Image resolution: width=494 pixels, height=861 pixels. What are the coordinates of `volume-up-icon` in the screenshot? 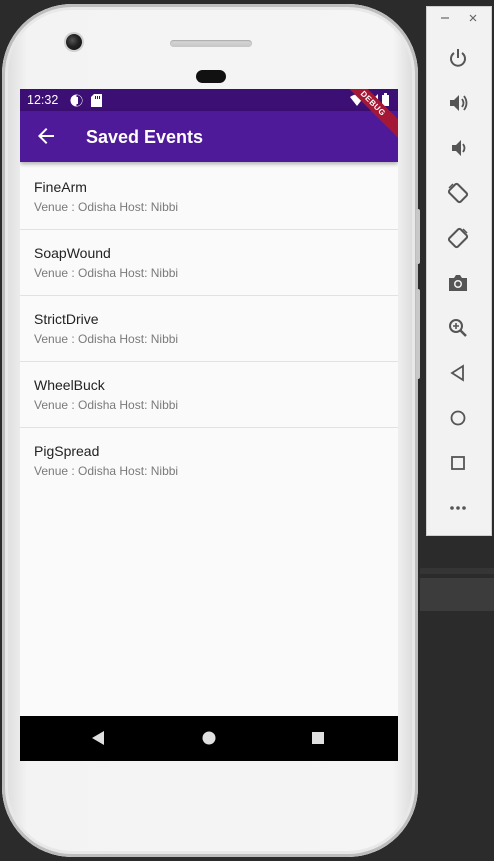 It's located at (458, 103).